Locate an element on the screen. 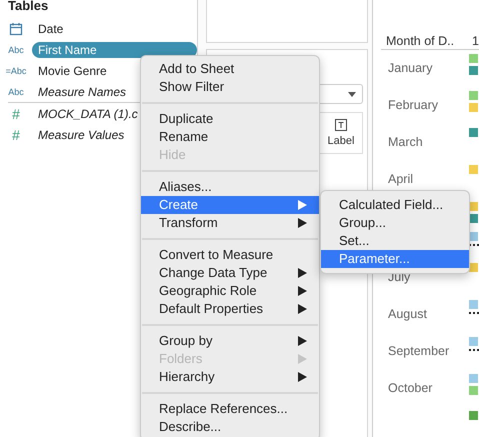 This screenshot has width=479, height=437. calendar-icon is located at coordinates (16, 29).